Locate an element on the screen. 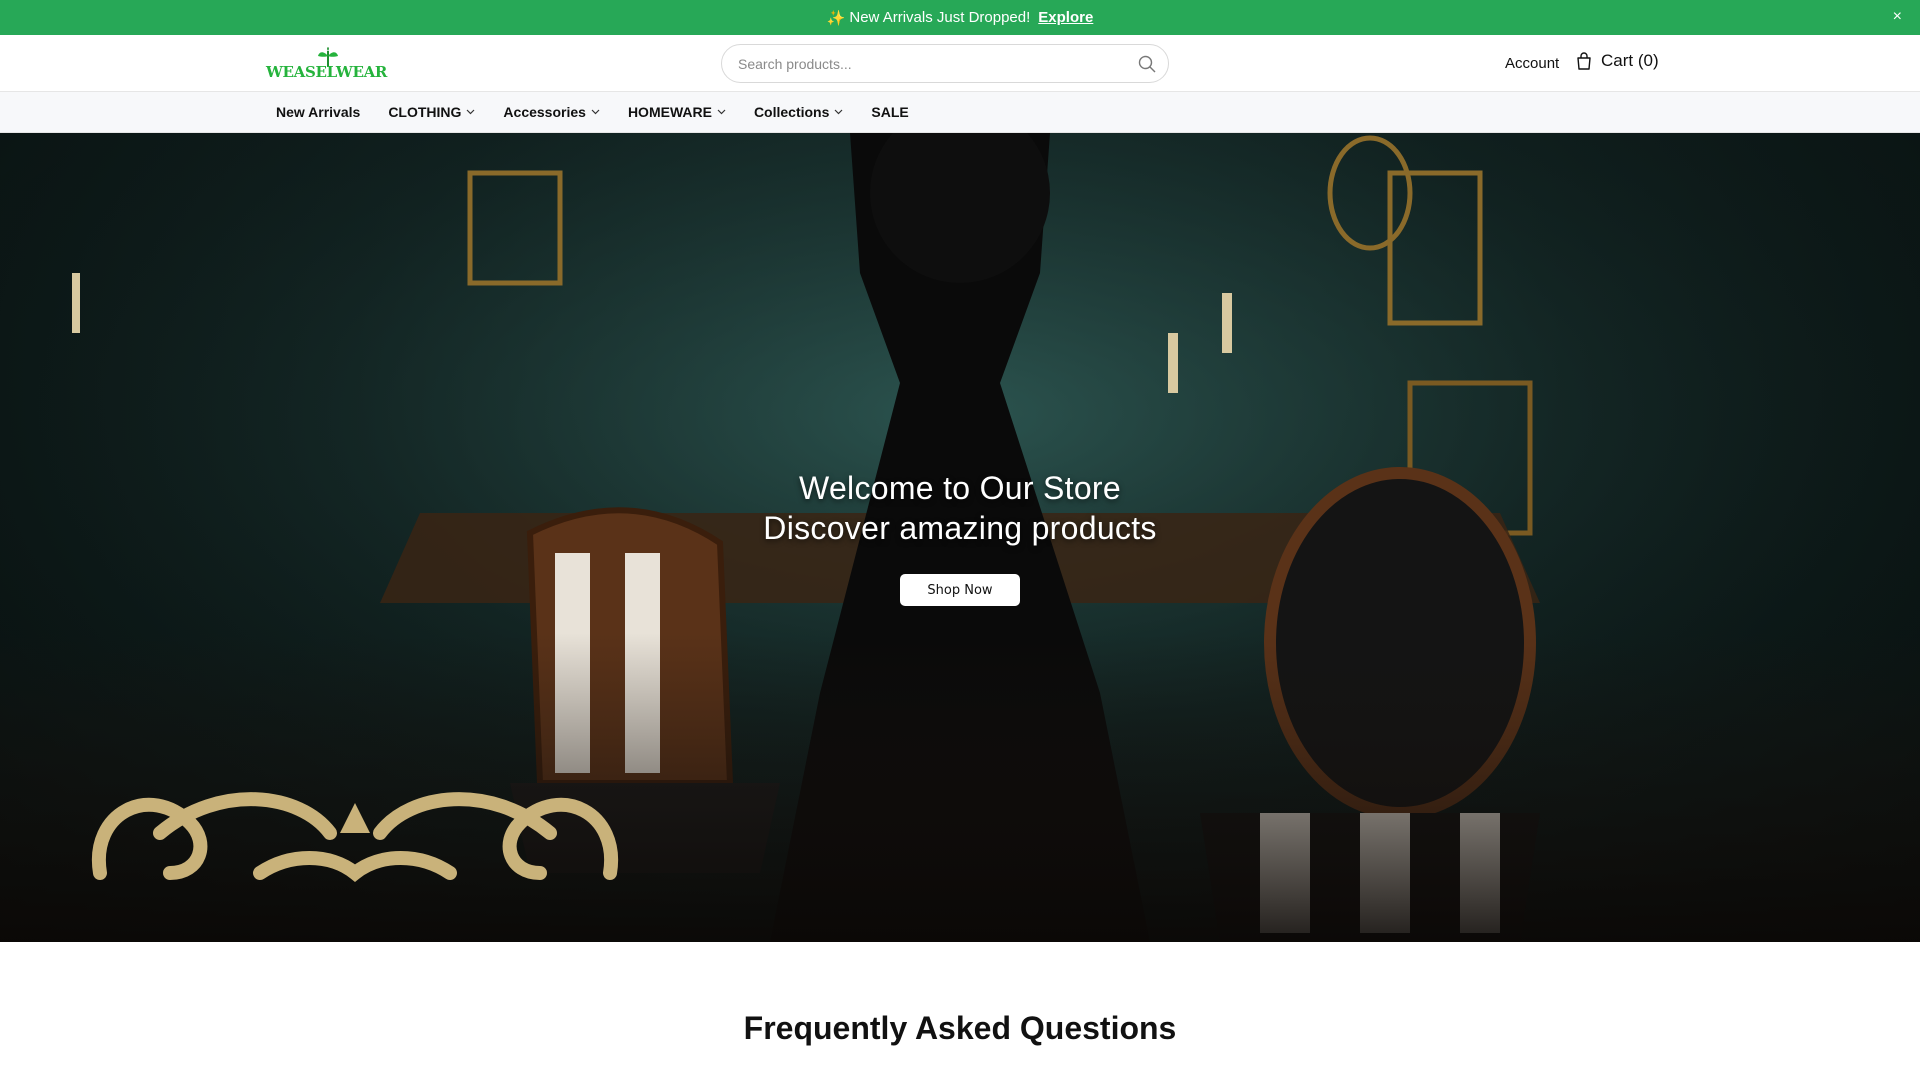 This screenshot has height=1080, width=1920. announcement-bar: ✨ New Arrivals Just Dropped! Explore × is located at coordinates (960, 17).